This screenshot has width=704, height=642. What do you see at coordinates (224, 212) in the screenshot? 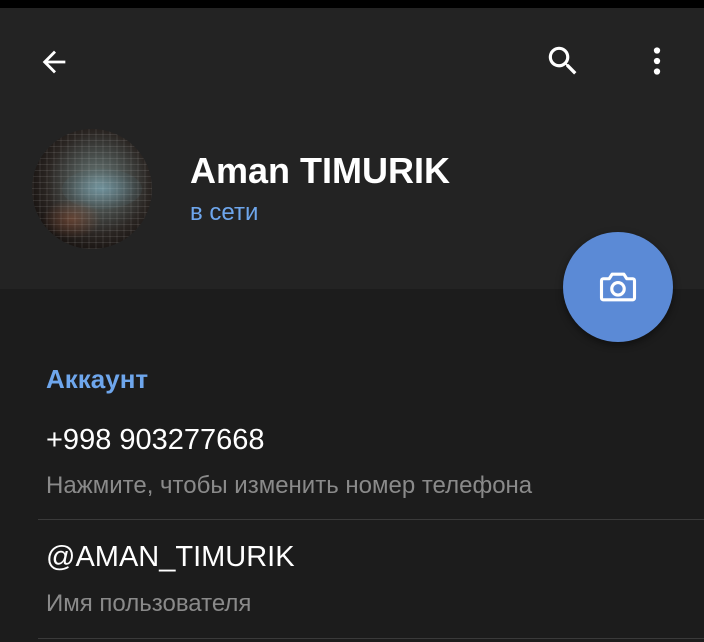
I see `online-status: в сети` at bounding box center [224, 212].